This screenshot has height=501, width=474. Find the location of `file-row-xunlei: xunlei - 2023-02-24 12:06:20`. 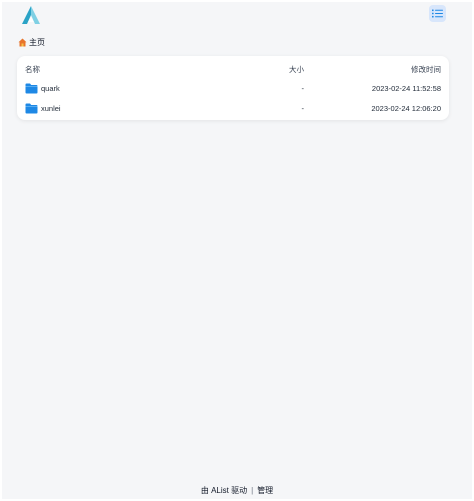

file-row-xunlei: xunlei - 2023-02-24 12:06:20 is located at coordinates (233, 108).